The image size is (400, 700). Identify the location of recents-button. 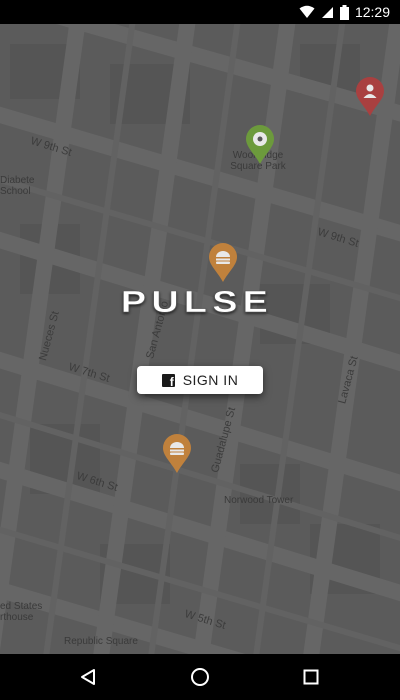
(311, 677).